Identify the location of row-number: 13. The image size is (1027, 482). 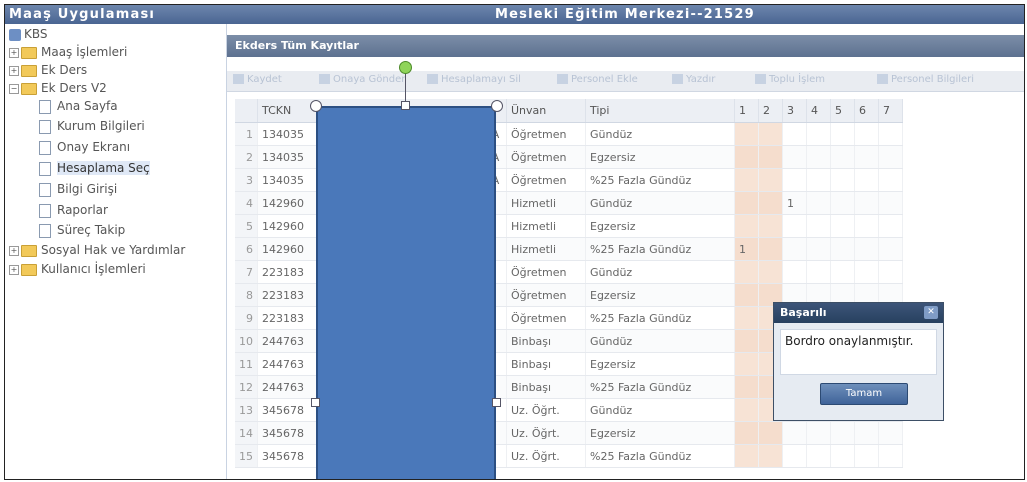
(246, 410).